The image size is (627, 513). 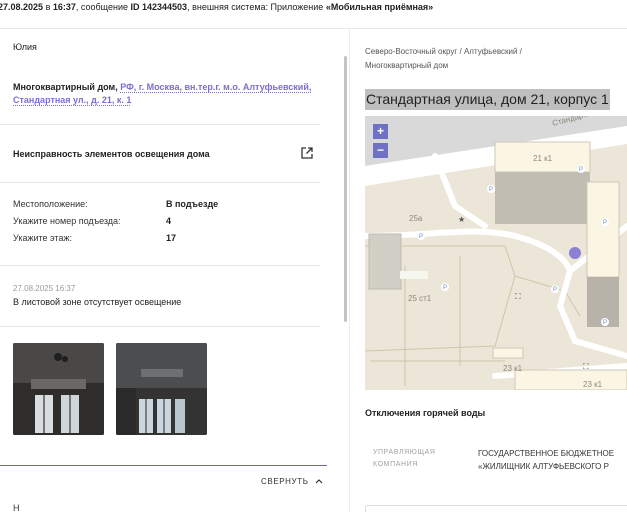 What do you see at coordinates (420, 298) in the screenshot?
I see `map-building-label: 25 ст1` at bounding box center [420, 298].